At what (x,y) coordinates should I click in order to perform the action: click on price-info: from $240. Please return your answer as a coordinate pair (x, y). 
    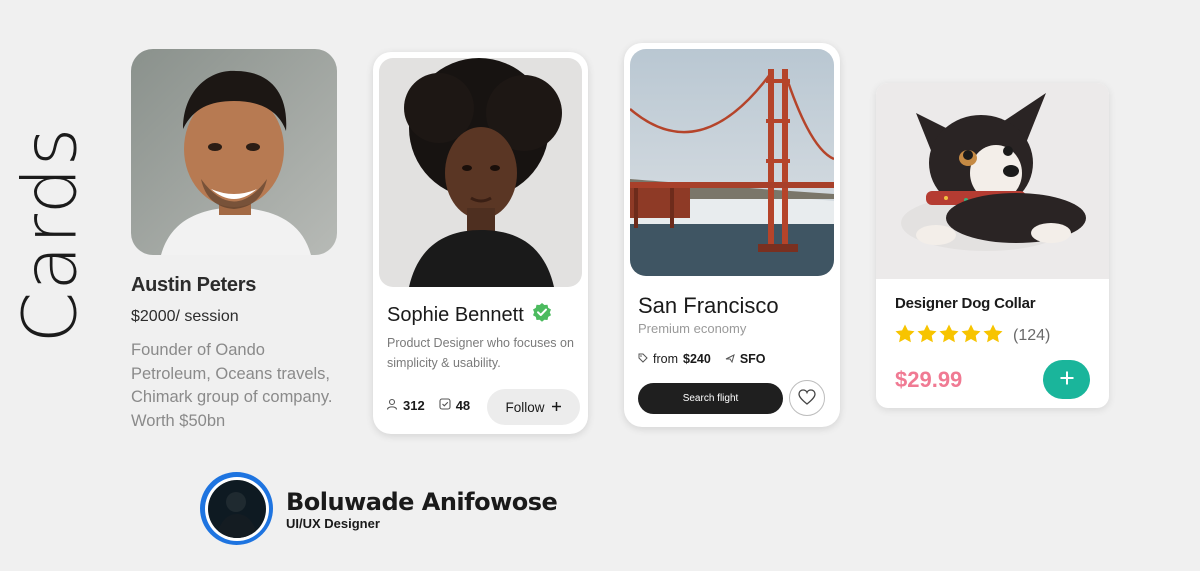
    Looking at the image, I should click on (674, 359).